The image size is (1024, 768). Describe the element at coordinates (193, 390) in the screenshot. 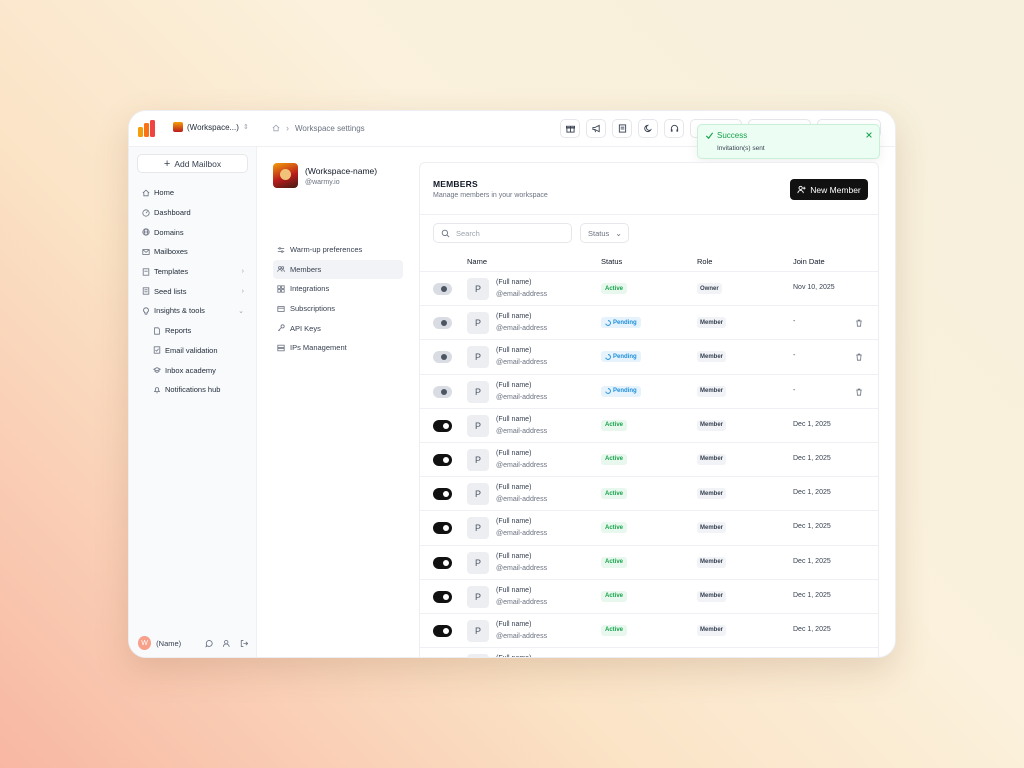

I see `sidebar-item-notifications-hub: Notifications hub` at that location.